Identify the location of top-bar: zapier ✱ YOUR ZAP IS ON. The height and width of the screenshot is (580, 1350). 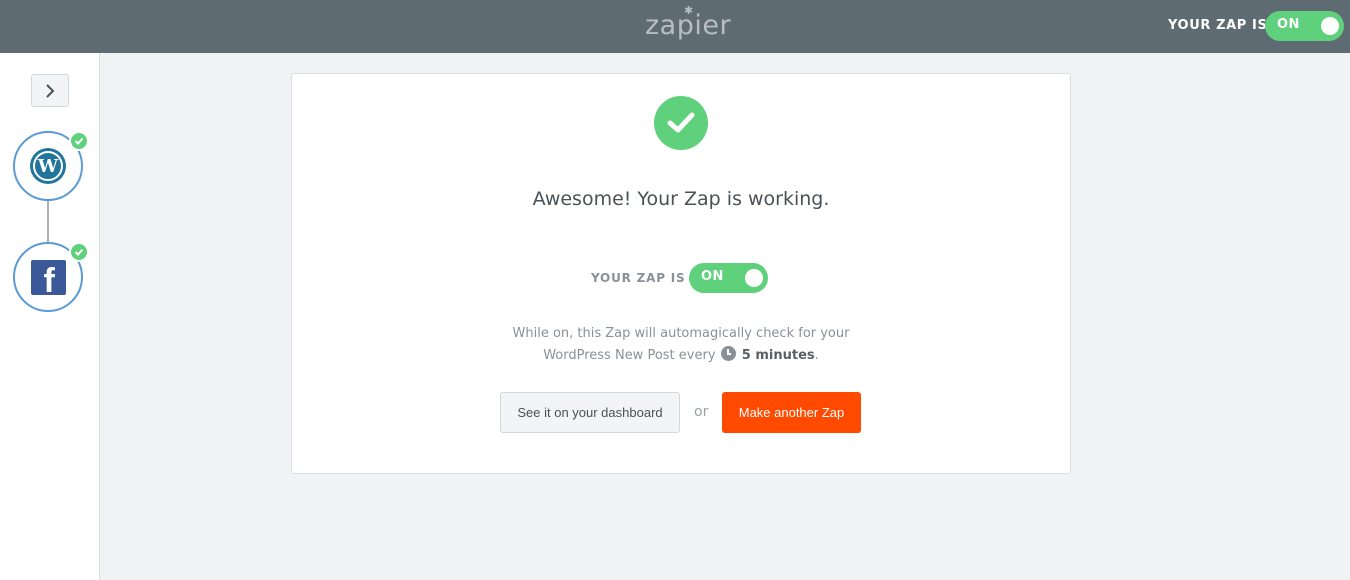
(675, 26).